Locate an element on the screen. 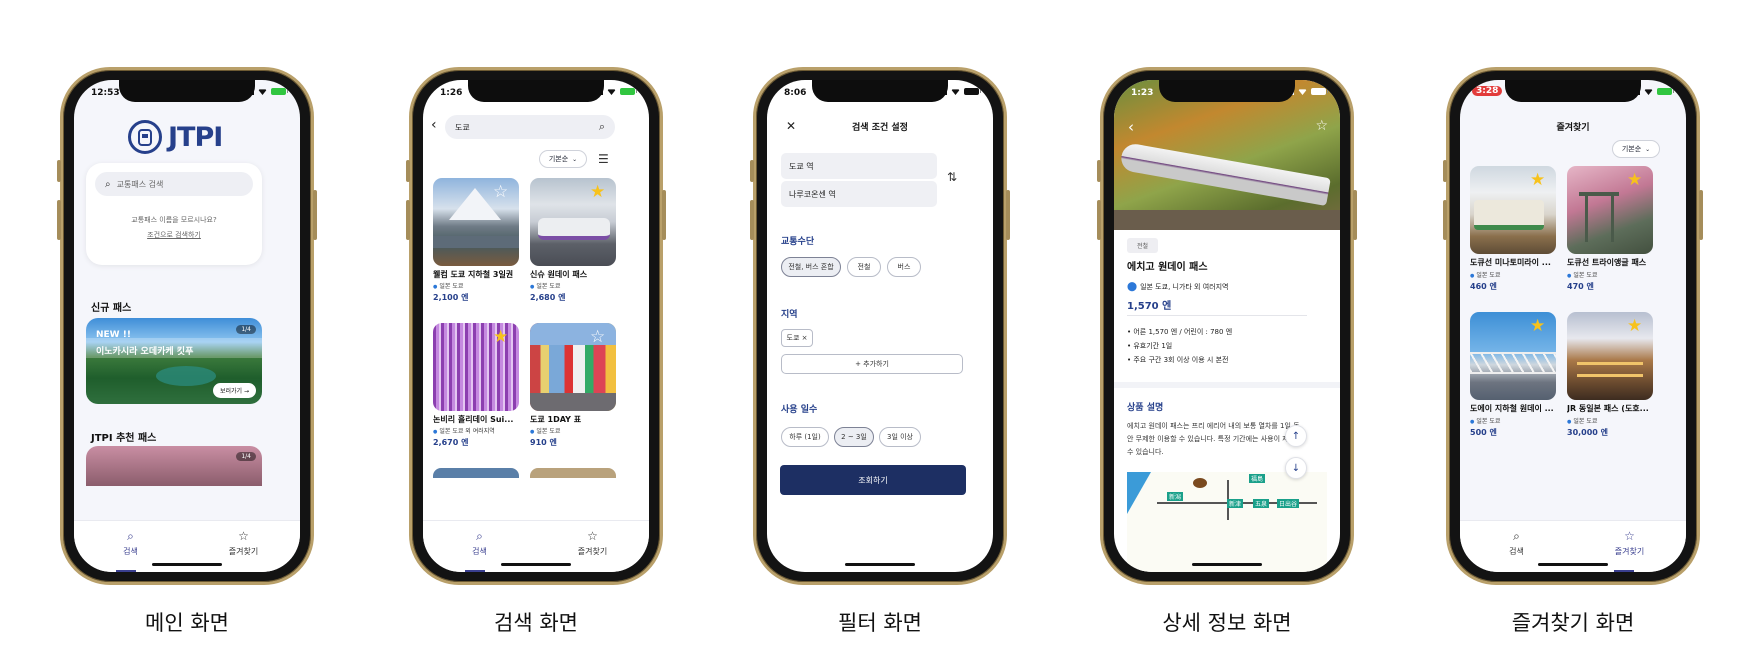  status-time: 1:23 is located at coordinates (1142, 93).